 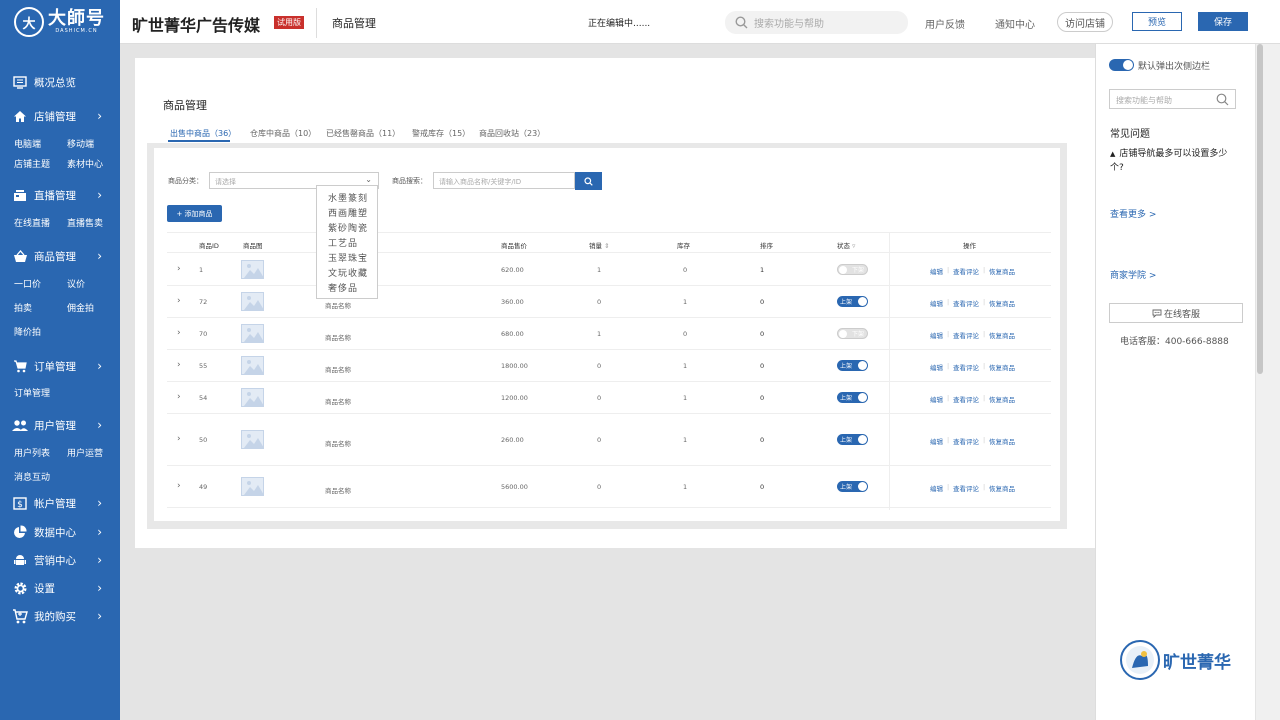 I want to click on sidebar-item-order-management: 订单管理 ›, so click(x=60, y=366).